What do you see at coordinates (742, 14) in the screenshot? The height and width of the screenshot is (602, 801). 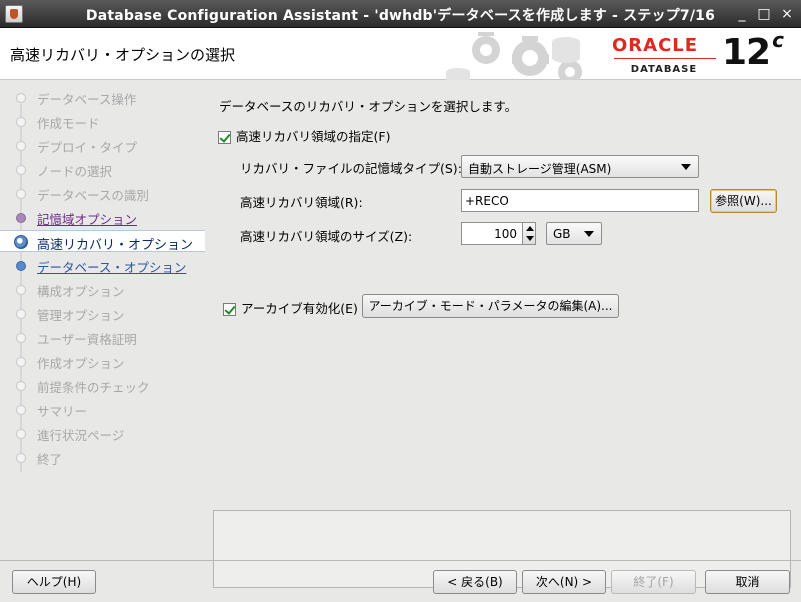 I see `minimize-icon: _` at bounding box center [742, 14].